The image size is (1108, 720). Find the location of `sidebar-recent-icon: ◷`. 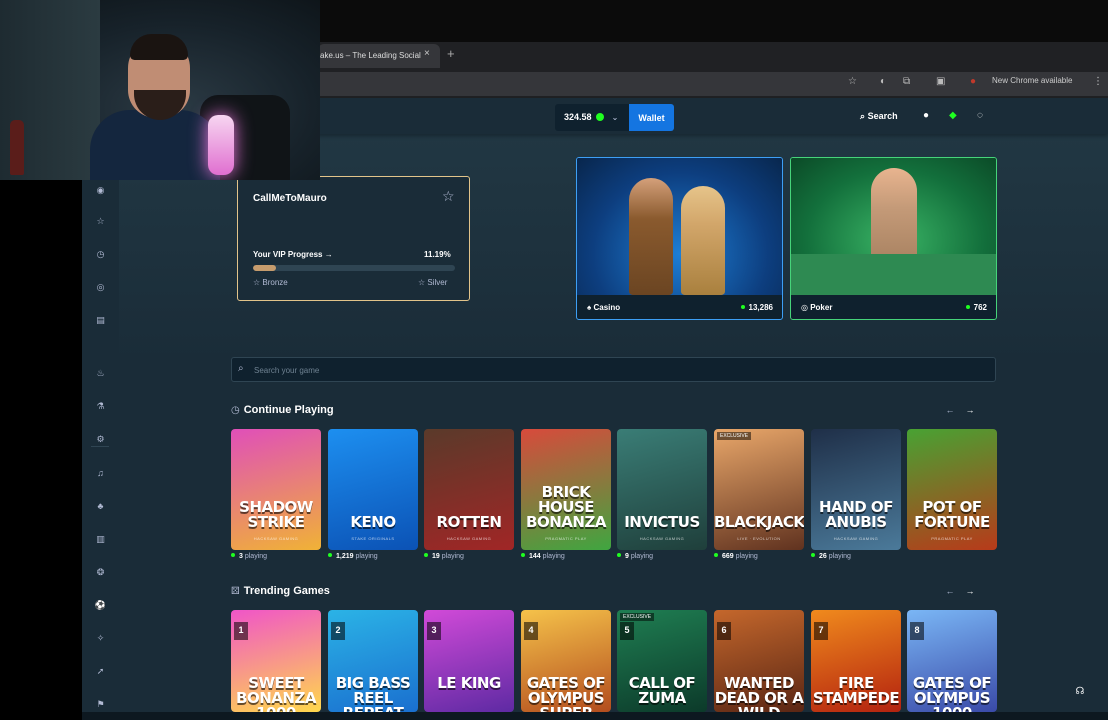

sidebar-recent-icon: ◷ is located at coordinates (100, 254).